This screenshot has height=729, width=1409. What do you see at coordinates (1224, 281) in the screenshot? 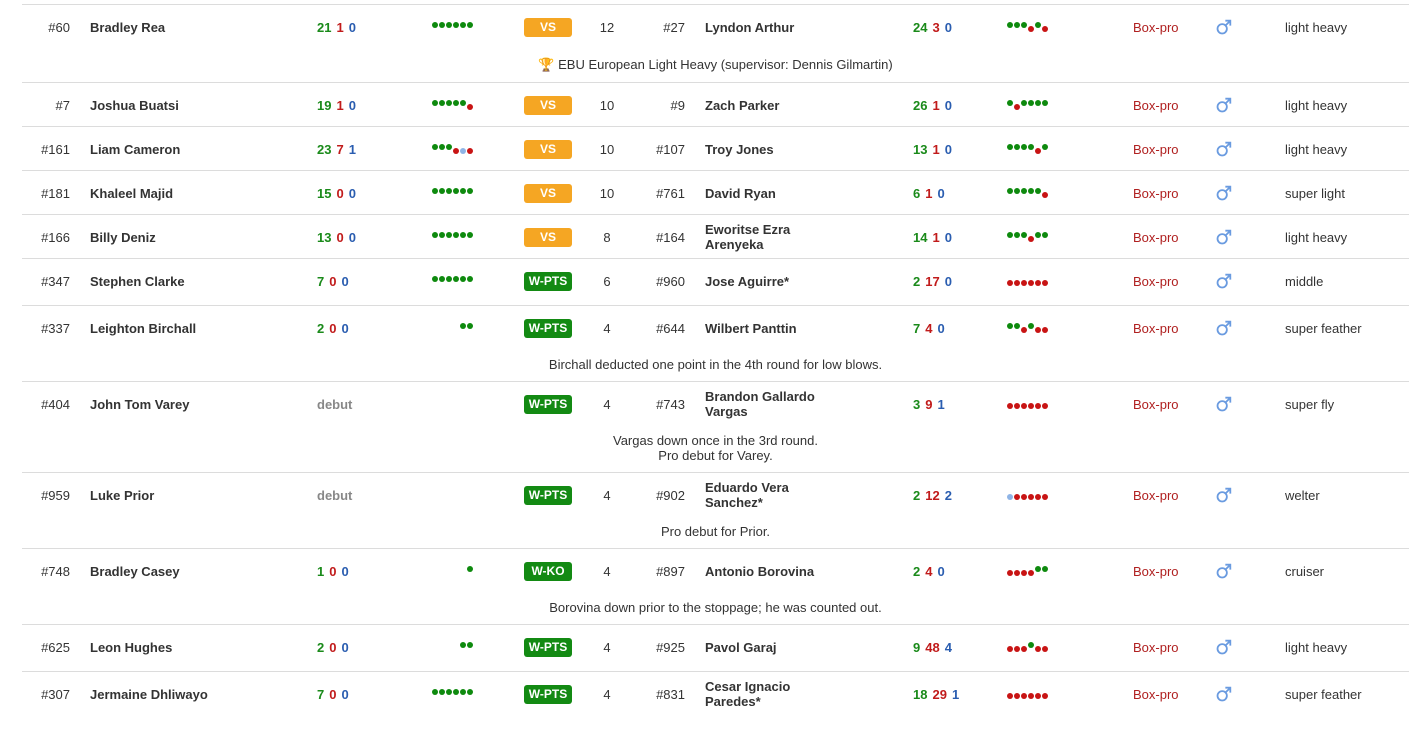
I see `male-icon` at bounding box center [1224, 281].